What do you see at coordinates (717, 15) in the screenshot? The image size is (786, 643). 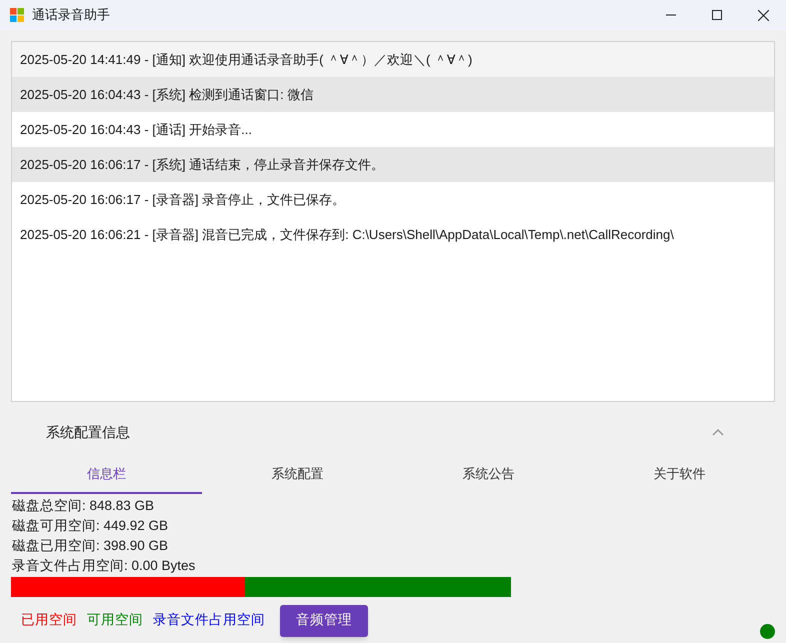 I see `maximize-icon` at bounding box center [717, 15].